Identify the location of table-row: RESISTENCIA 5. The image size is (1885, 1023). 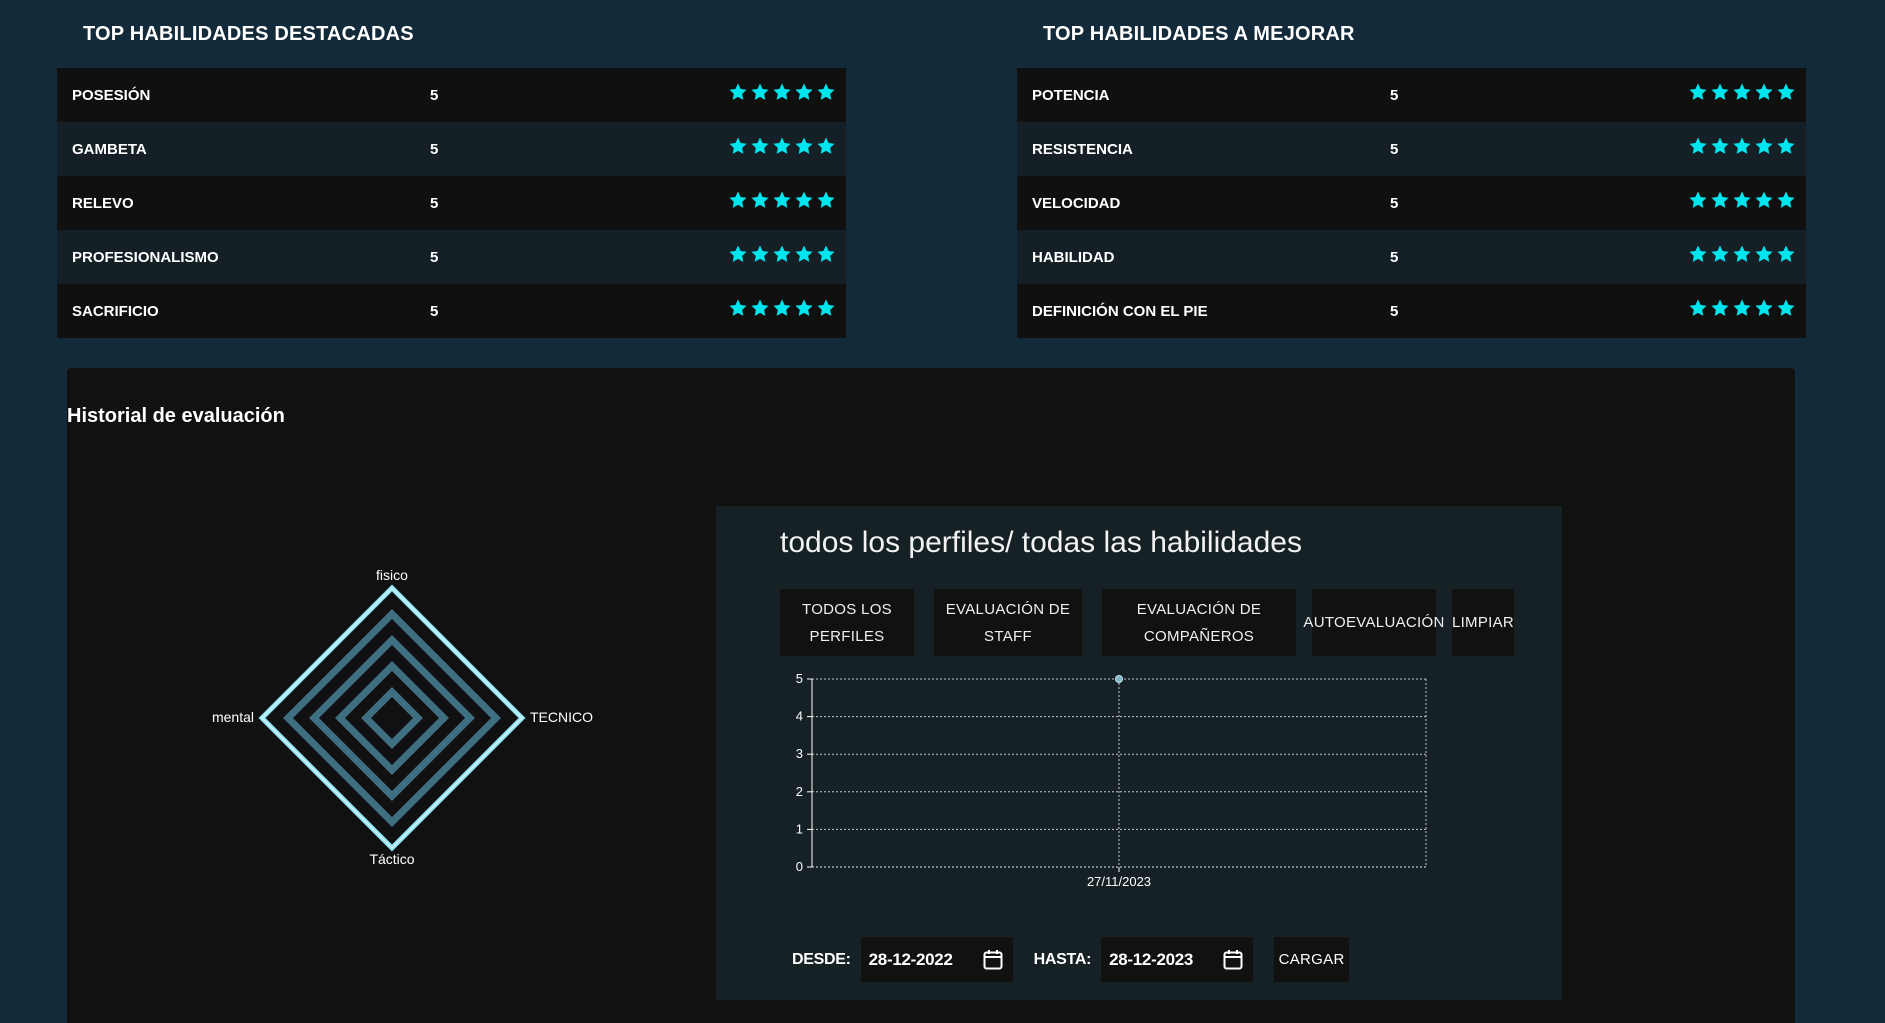
(1411, 149).